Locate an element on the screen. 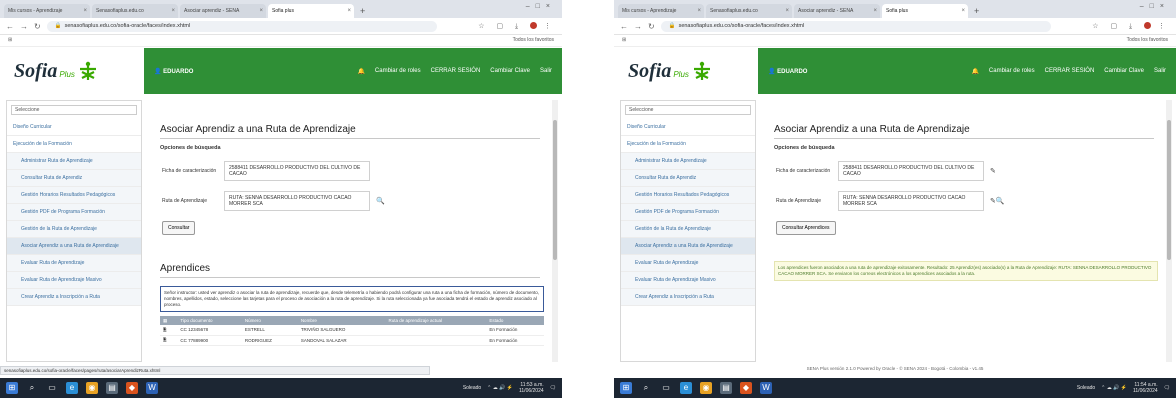  role-select: Seleccione is located at coordinates (688, 110).